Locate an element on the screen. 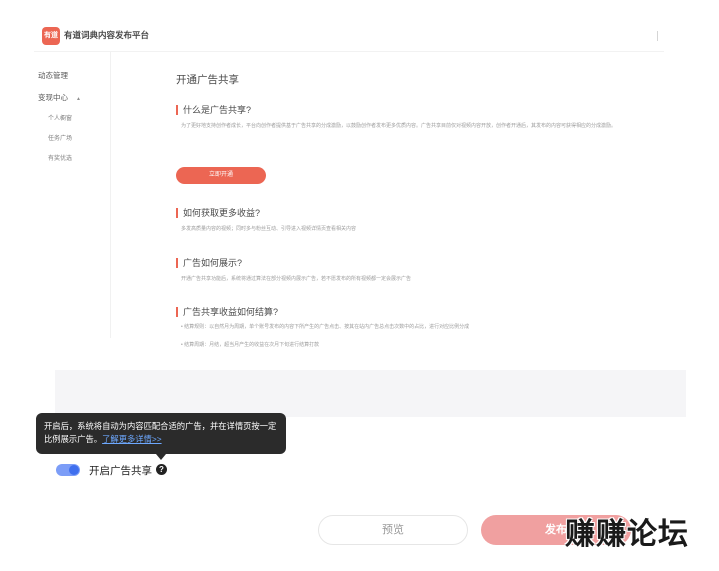  tooltip-arrow is located at coordinates (161, 457).